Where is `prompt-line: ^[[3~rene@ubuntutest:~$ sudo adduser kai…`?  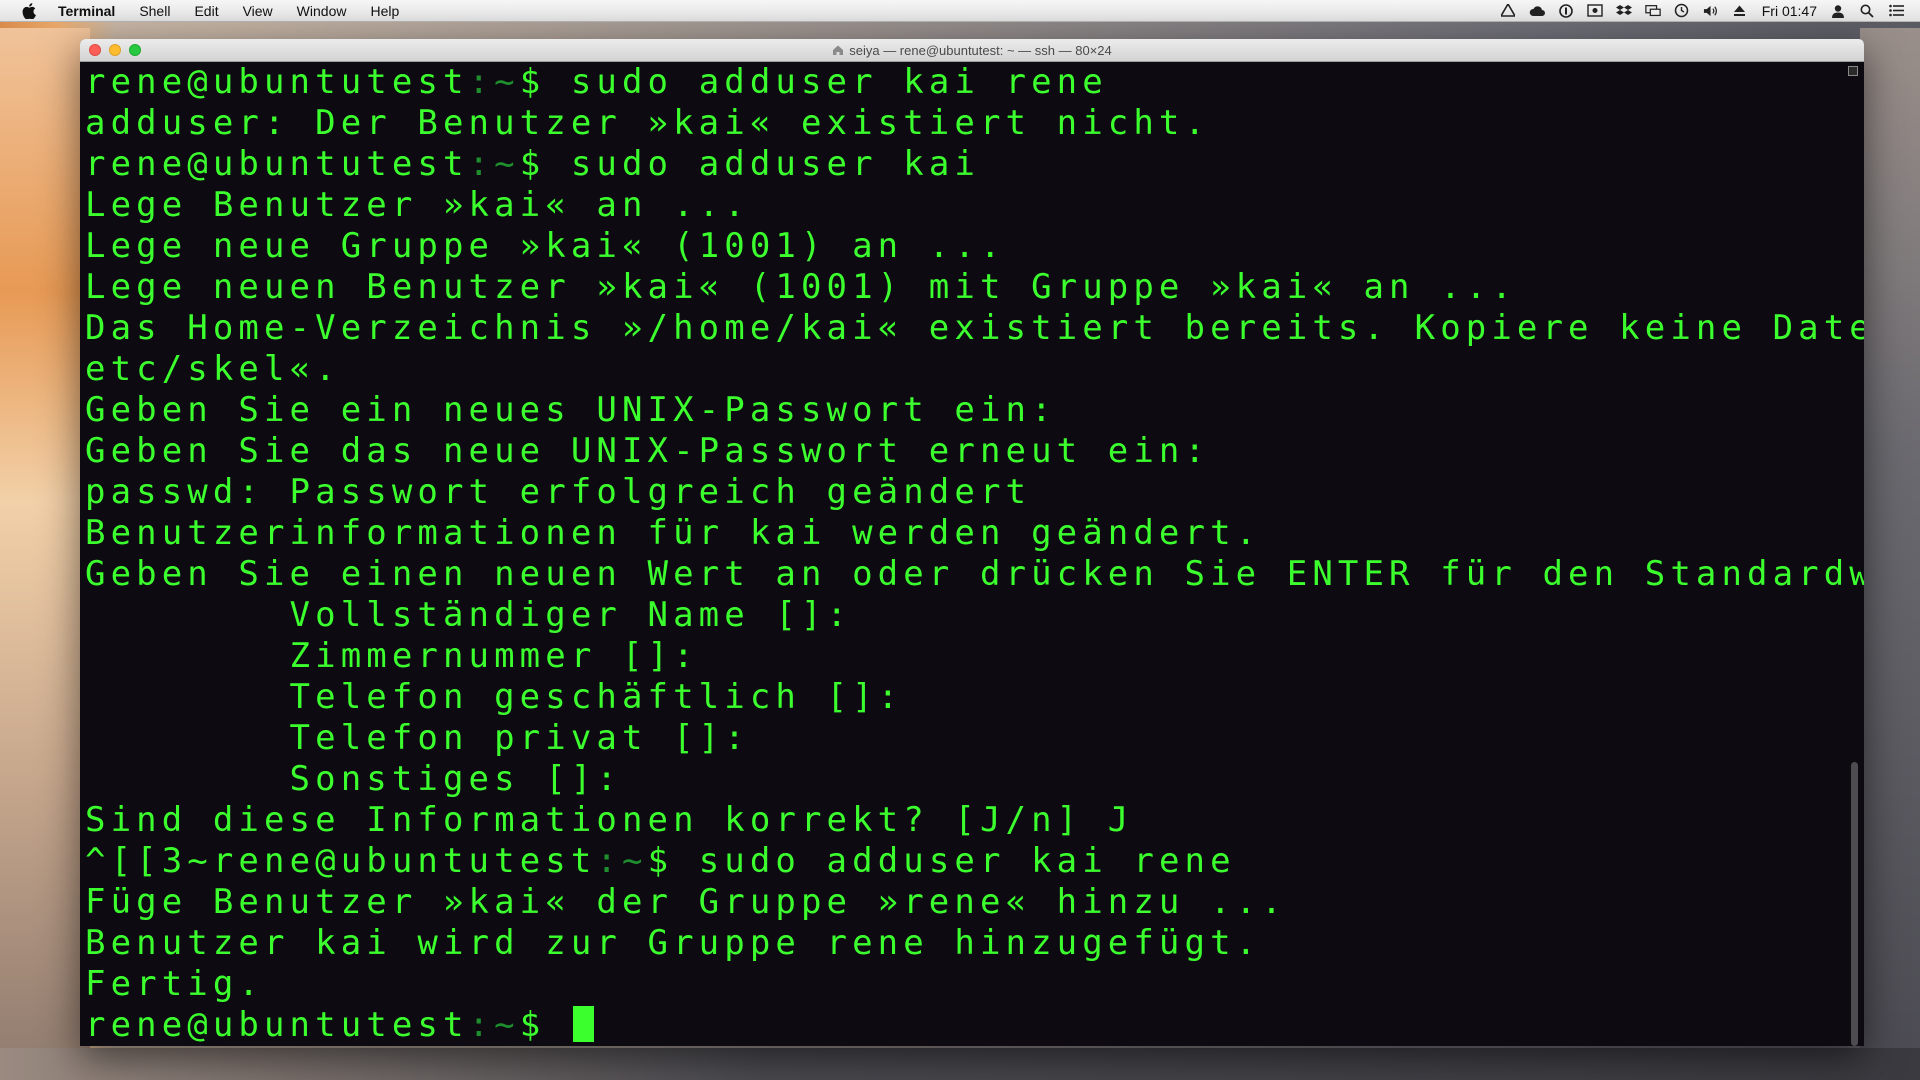 prompt-line: ^[[3~rene@ubuntutest:~$ sudo adduser kai… is located at coordinates (966, 861).